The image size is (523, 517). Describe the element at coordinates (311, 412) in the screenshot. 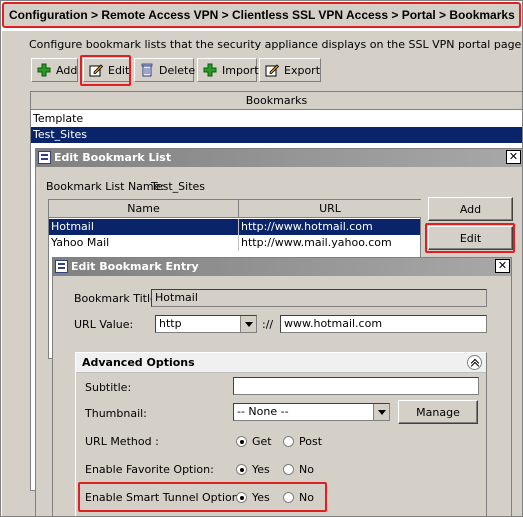

I see `thumbnail-select: -- None --` at that location.